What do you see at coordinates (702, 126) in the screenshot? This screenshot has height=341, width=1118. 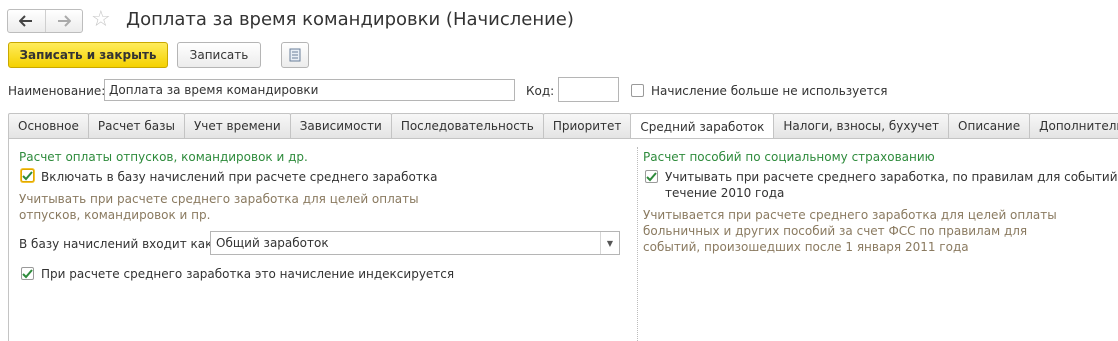 I see `tab-average-earnings: Средний заработок` at bounding box center [702, 126].